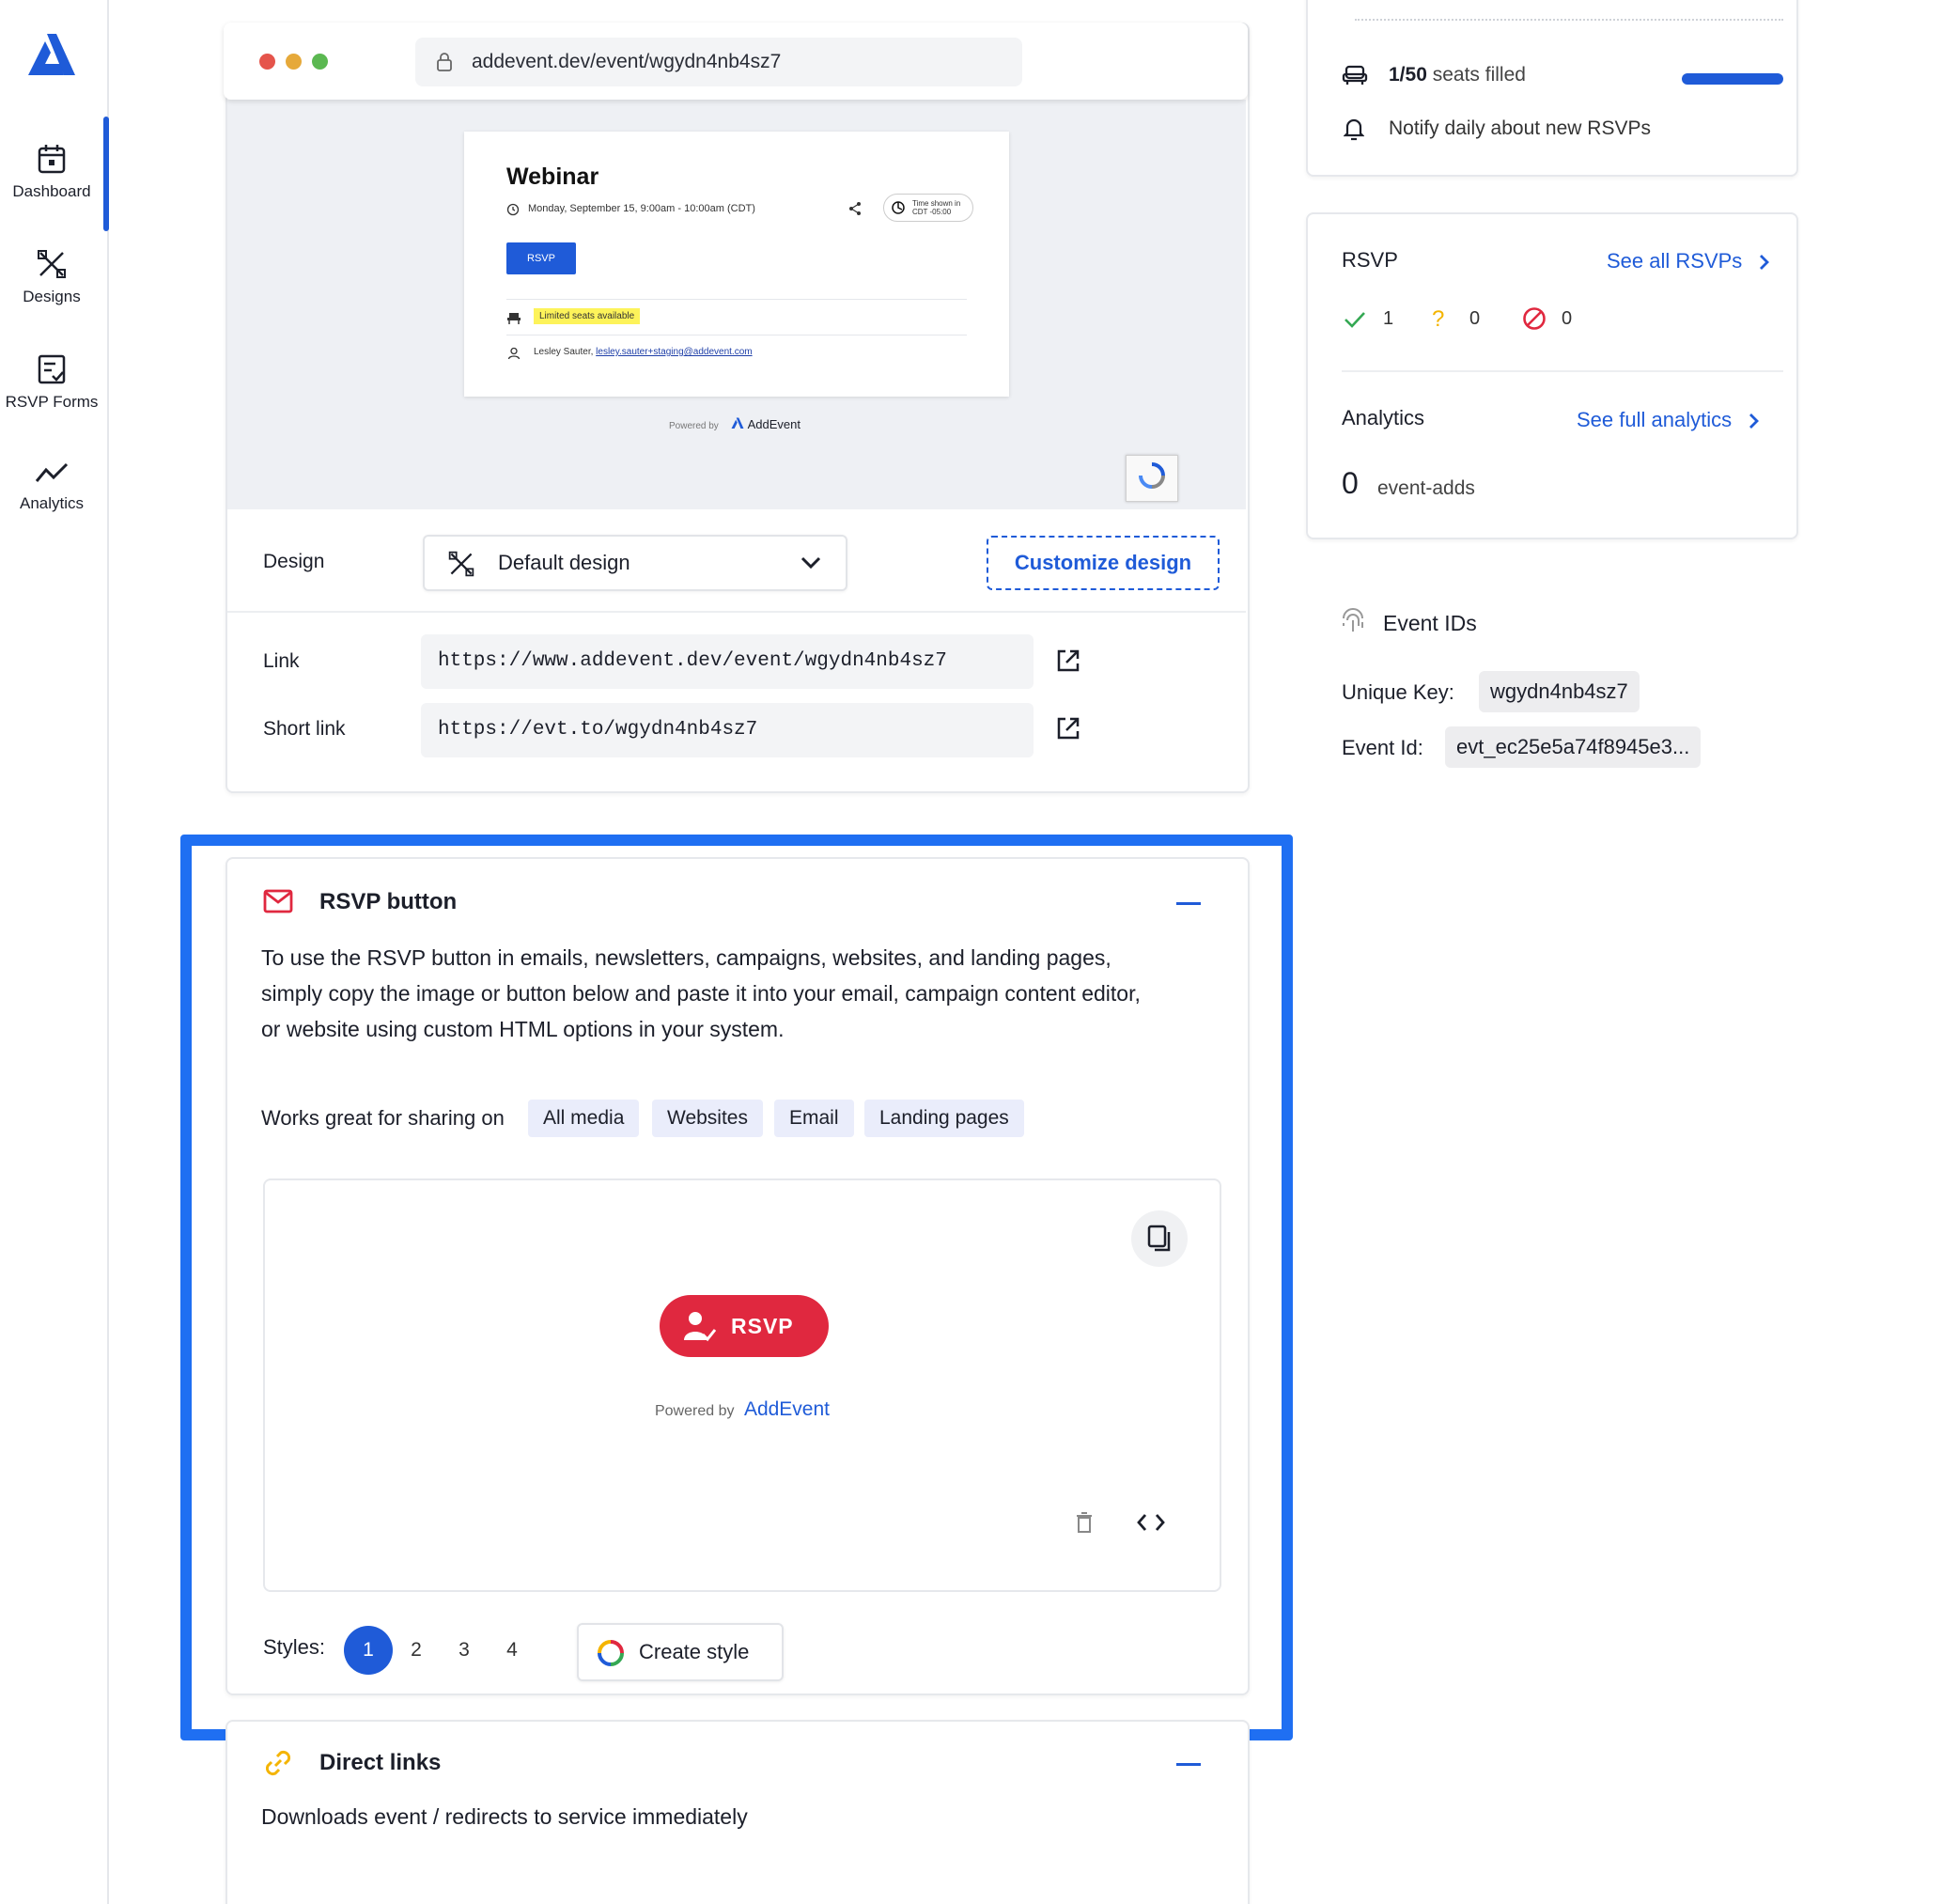 This screenshot has width=1943, height=1904. I want to click on chip-websites: Websites, so click(707, 1118).